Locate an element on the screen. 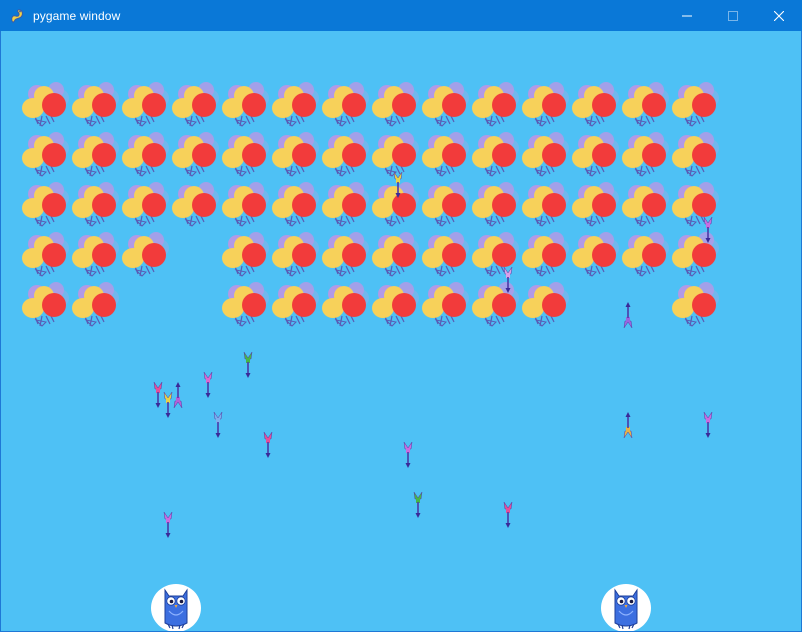 The width and height of the screenshot is (802, 632). window-border-left is located at coordinates (0, 331).